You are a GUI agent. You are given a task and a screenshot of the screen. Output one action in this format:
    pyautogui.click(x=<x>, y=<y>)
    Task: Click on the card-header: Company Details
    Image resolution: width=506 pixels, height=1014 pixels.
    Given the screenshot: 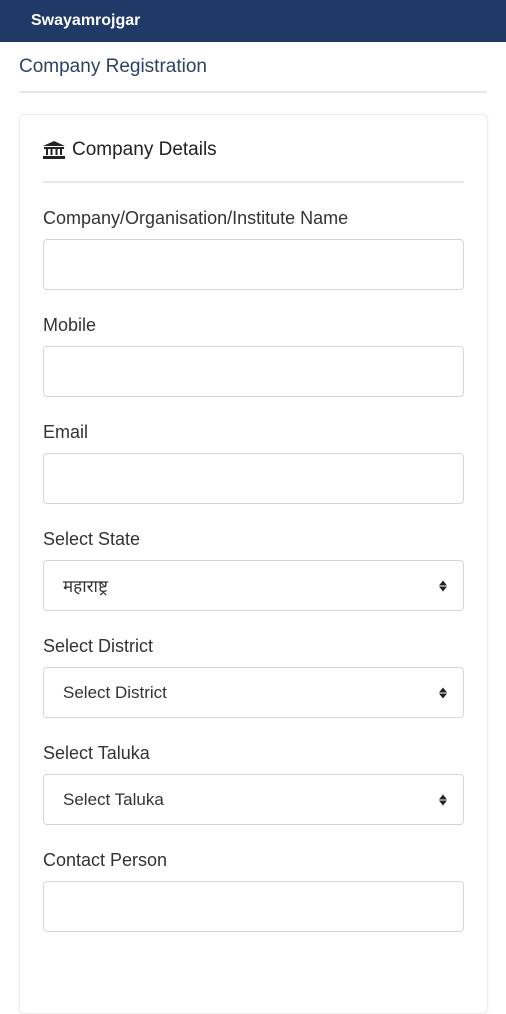 What is the action you would take?
    pyautogui.click(x=253, y=149)
    